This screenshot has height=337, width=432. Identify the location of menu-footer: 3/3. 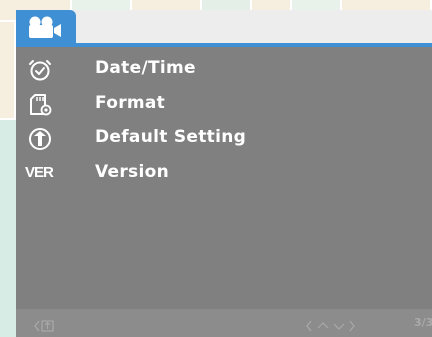
(224, 323).